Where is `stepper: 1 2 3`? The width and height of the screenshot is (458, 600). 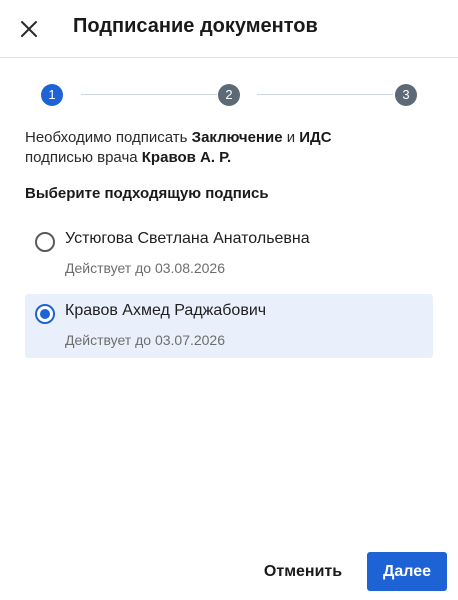
stepper: 1 2 3 is located at coordinates (229, 95).